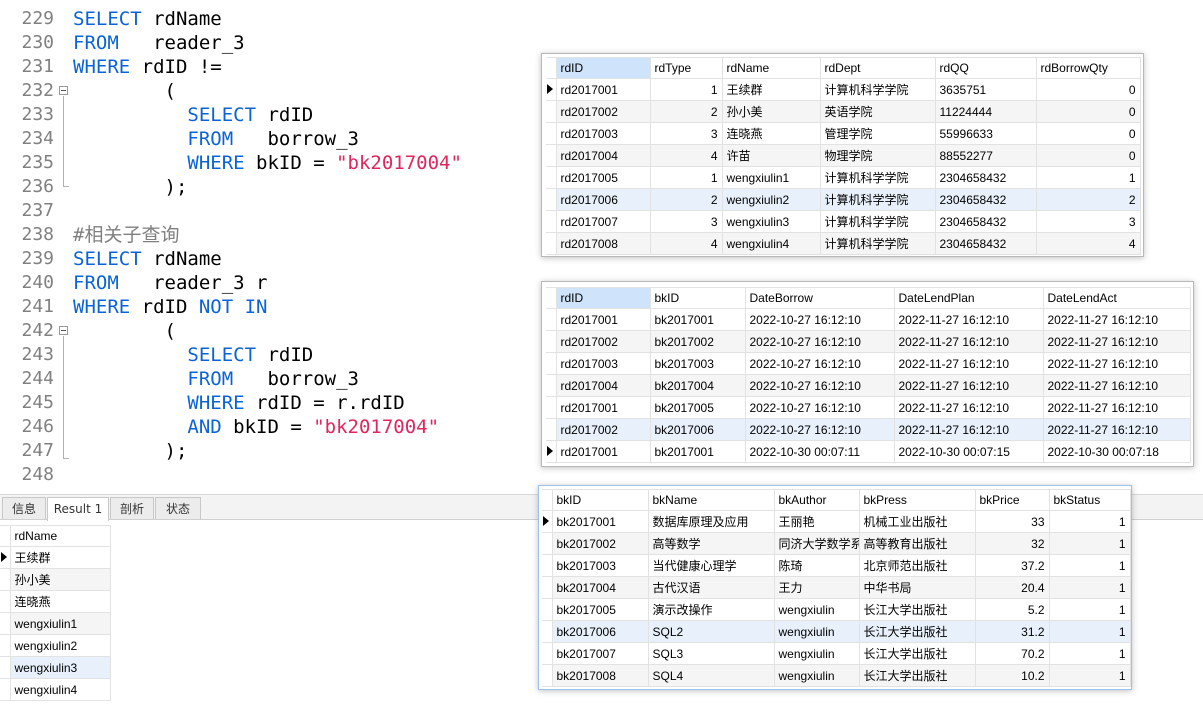 Image resolution: width=1203 pixels, height=705 pixels. What do you see at coordinates (771, 133) in the screenshot?
I see `cell-rdname: 连晓燕` at bounding box center [771, 133].